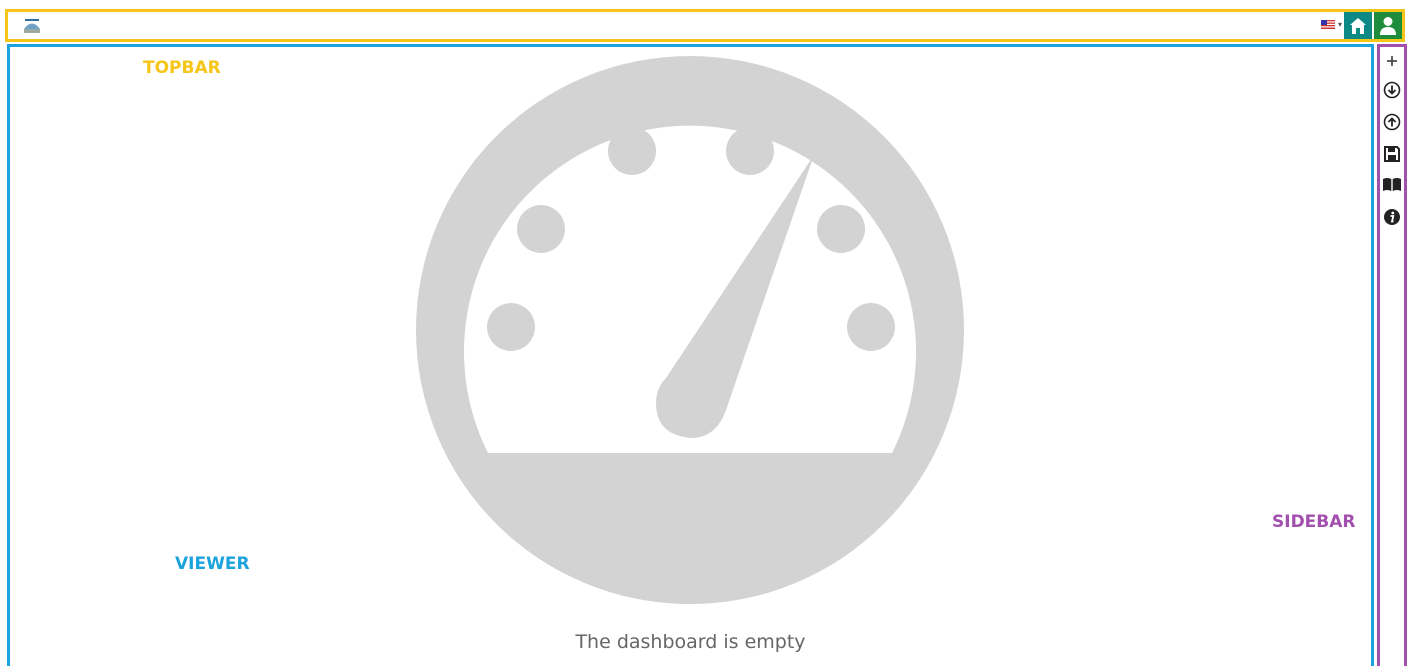 The width and height of the screenshot is (1410, 666). I want to click on download-circle-icon, so click(1392, 90).